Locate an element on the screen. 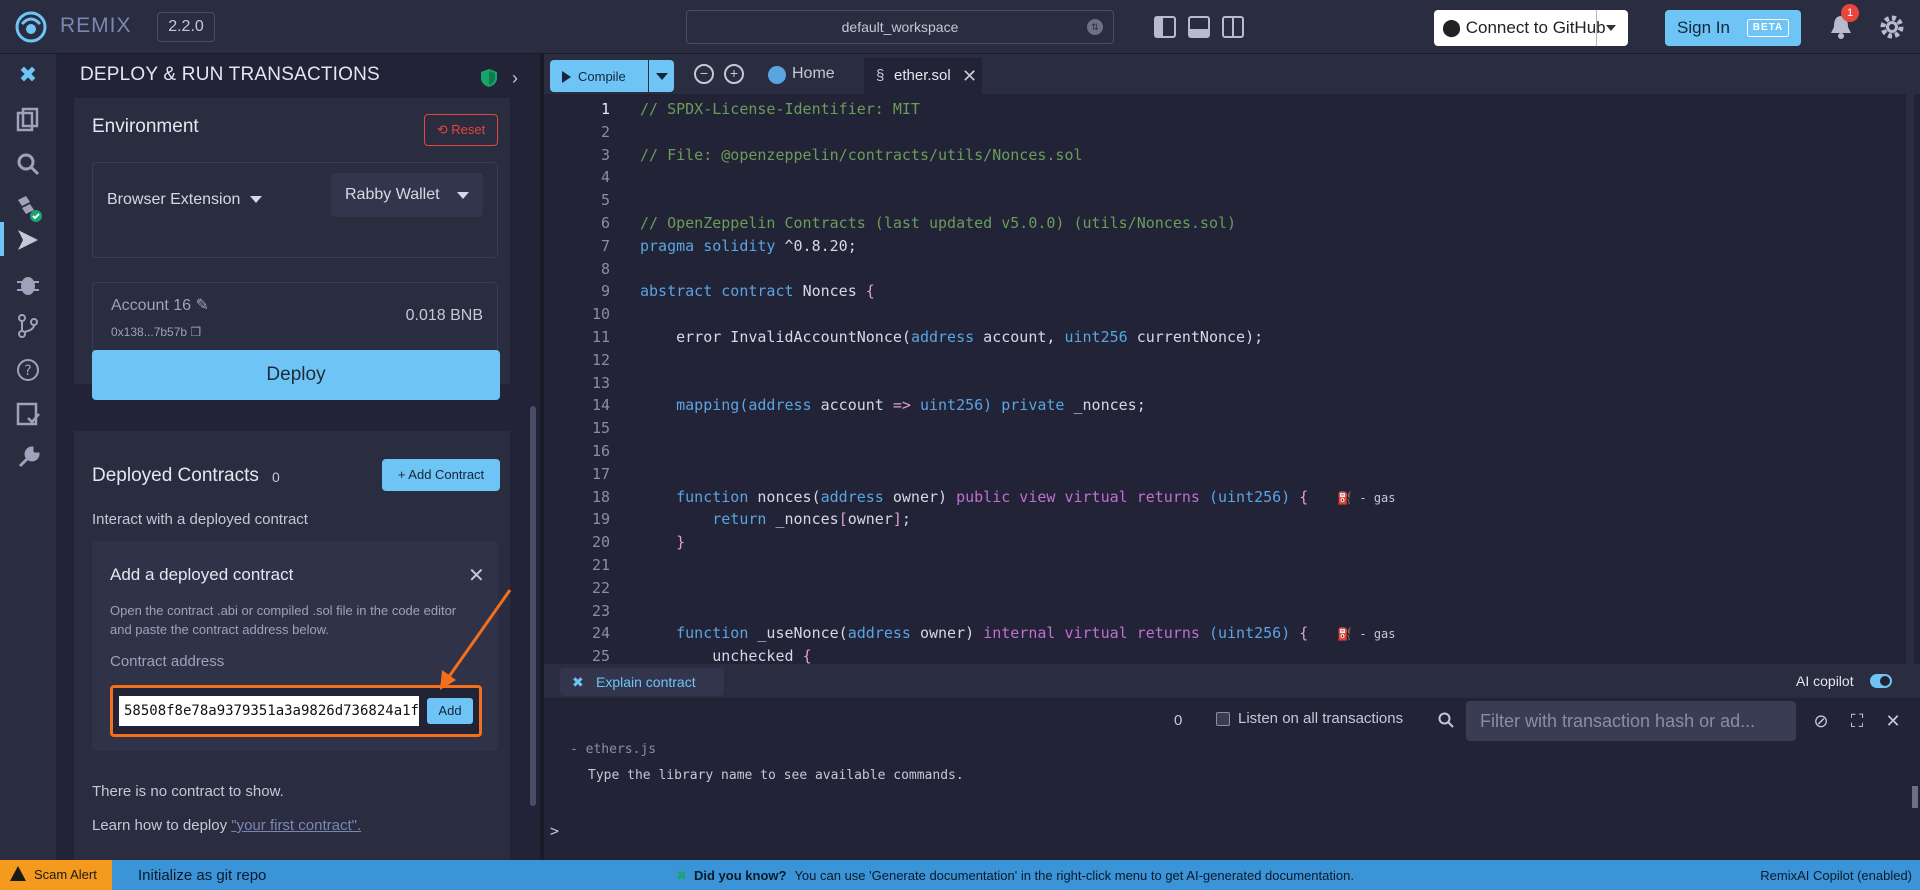 Image resolution: width=1920 pixels, height=890 pixels. scam-alert-button: Scam Alert is located at coordinates (56, 875).